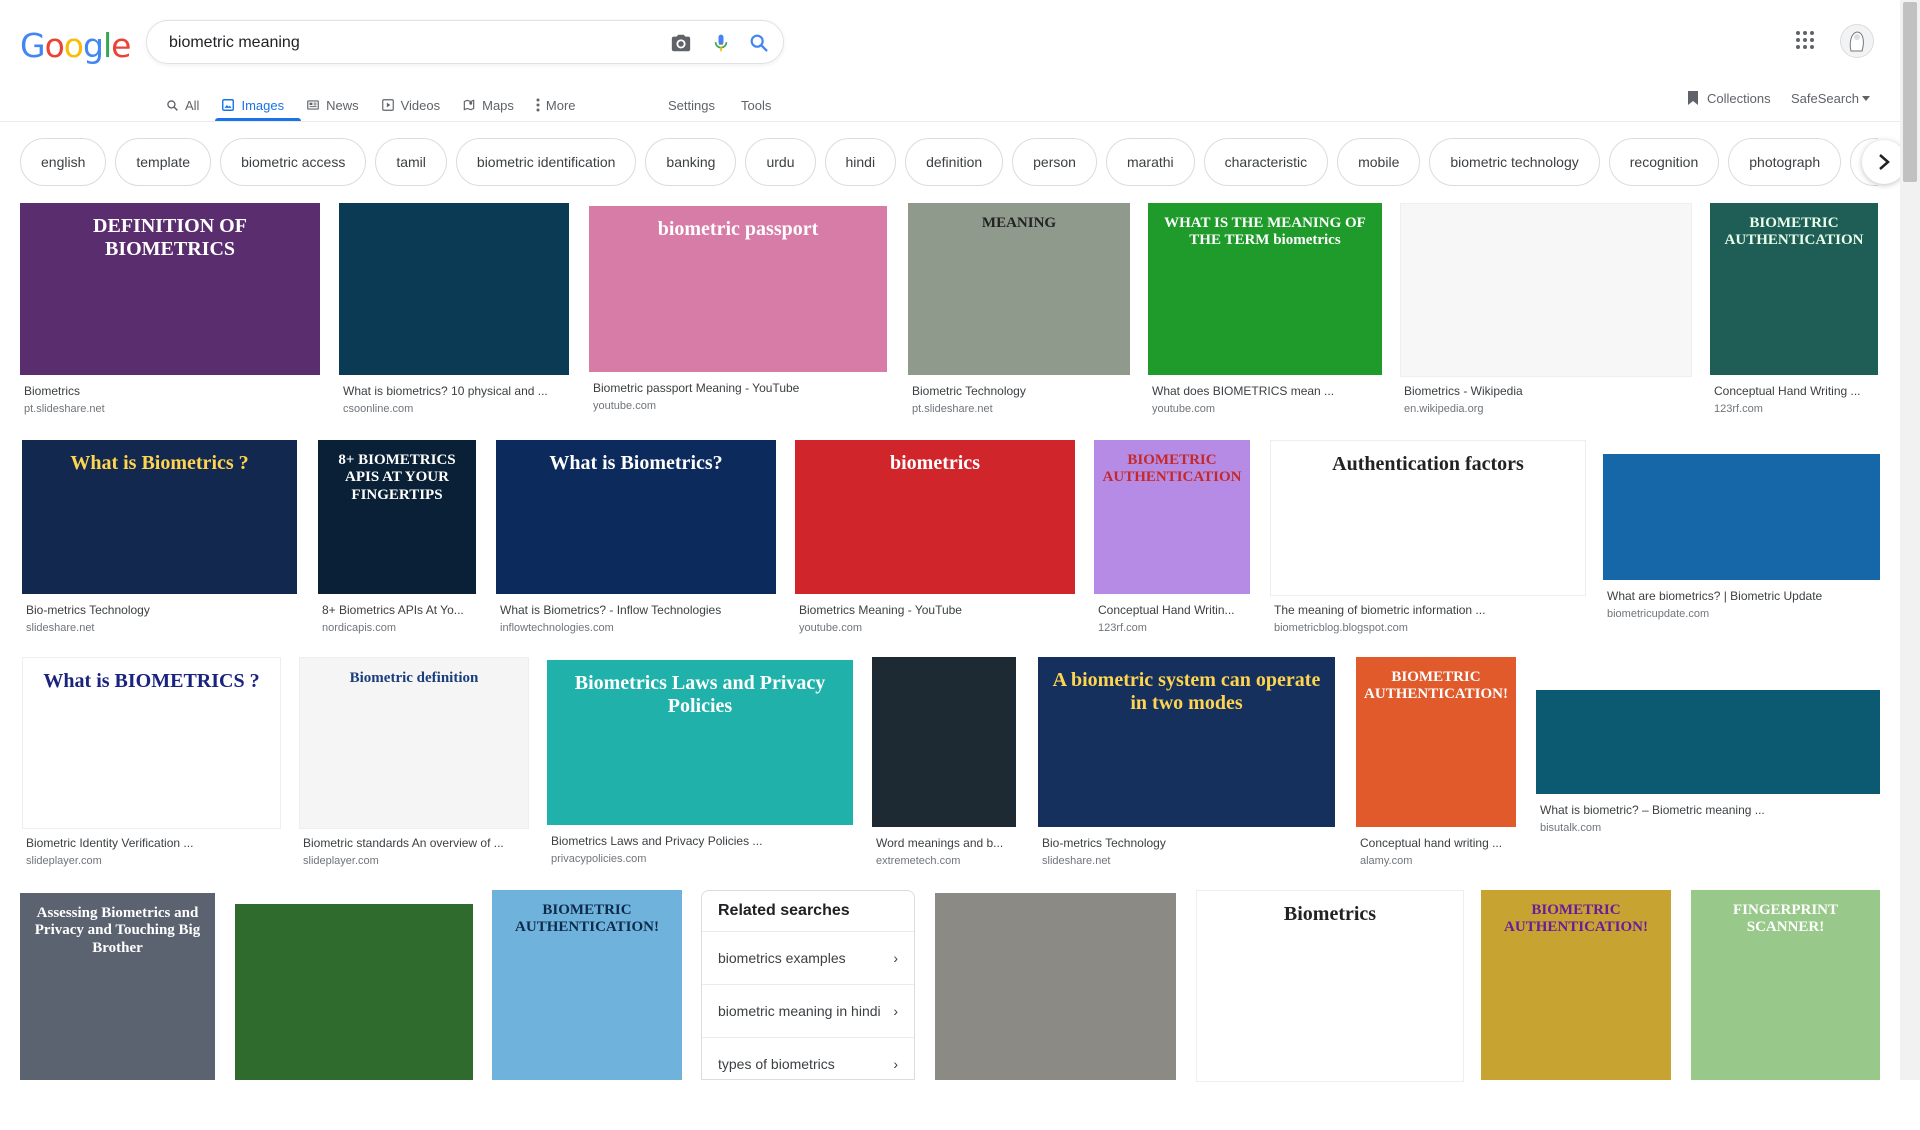 Image resolution: width=1920 pixels, height=1130 pixels. I want to click on safesearch-button: SafeSearch, so click(1830, 98).